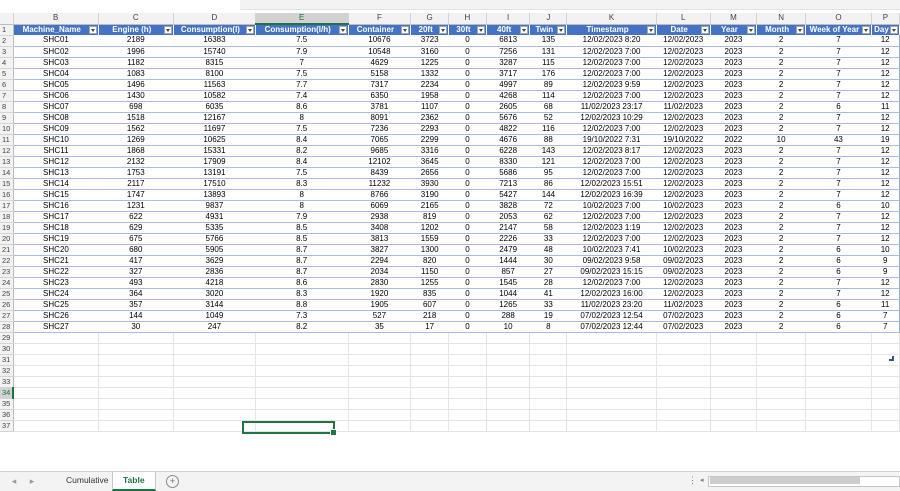  What do you see at coordinates (7, 206) in the screenshot?
I see `row-number: 17` at bounding box center [7, 206].